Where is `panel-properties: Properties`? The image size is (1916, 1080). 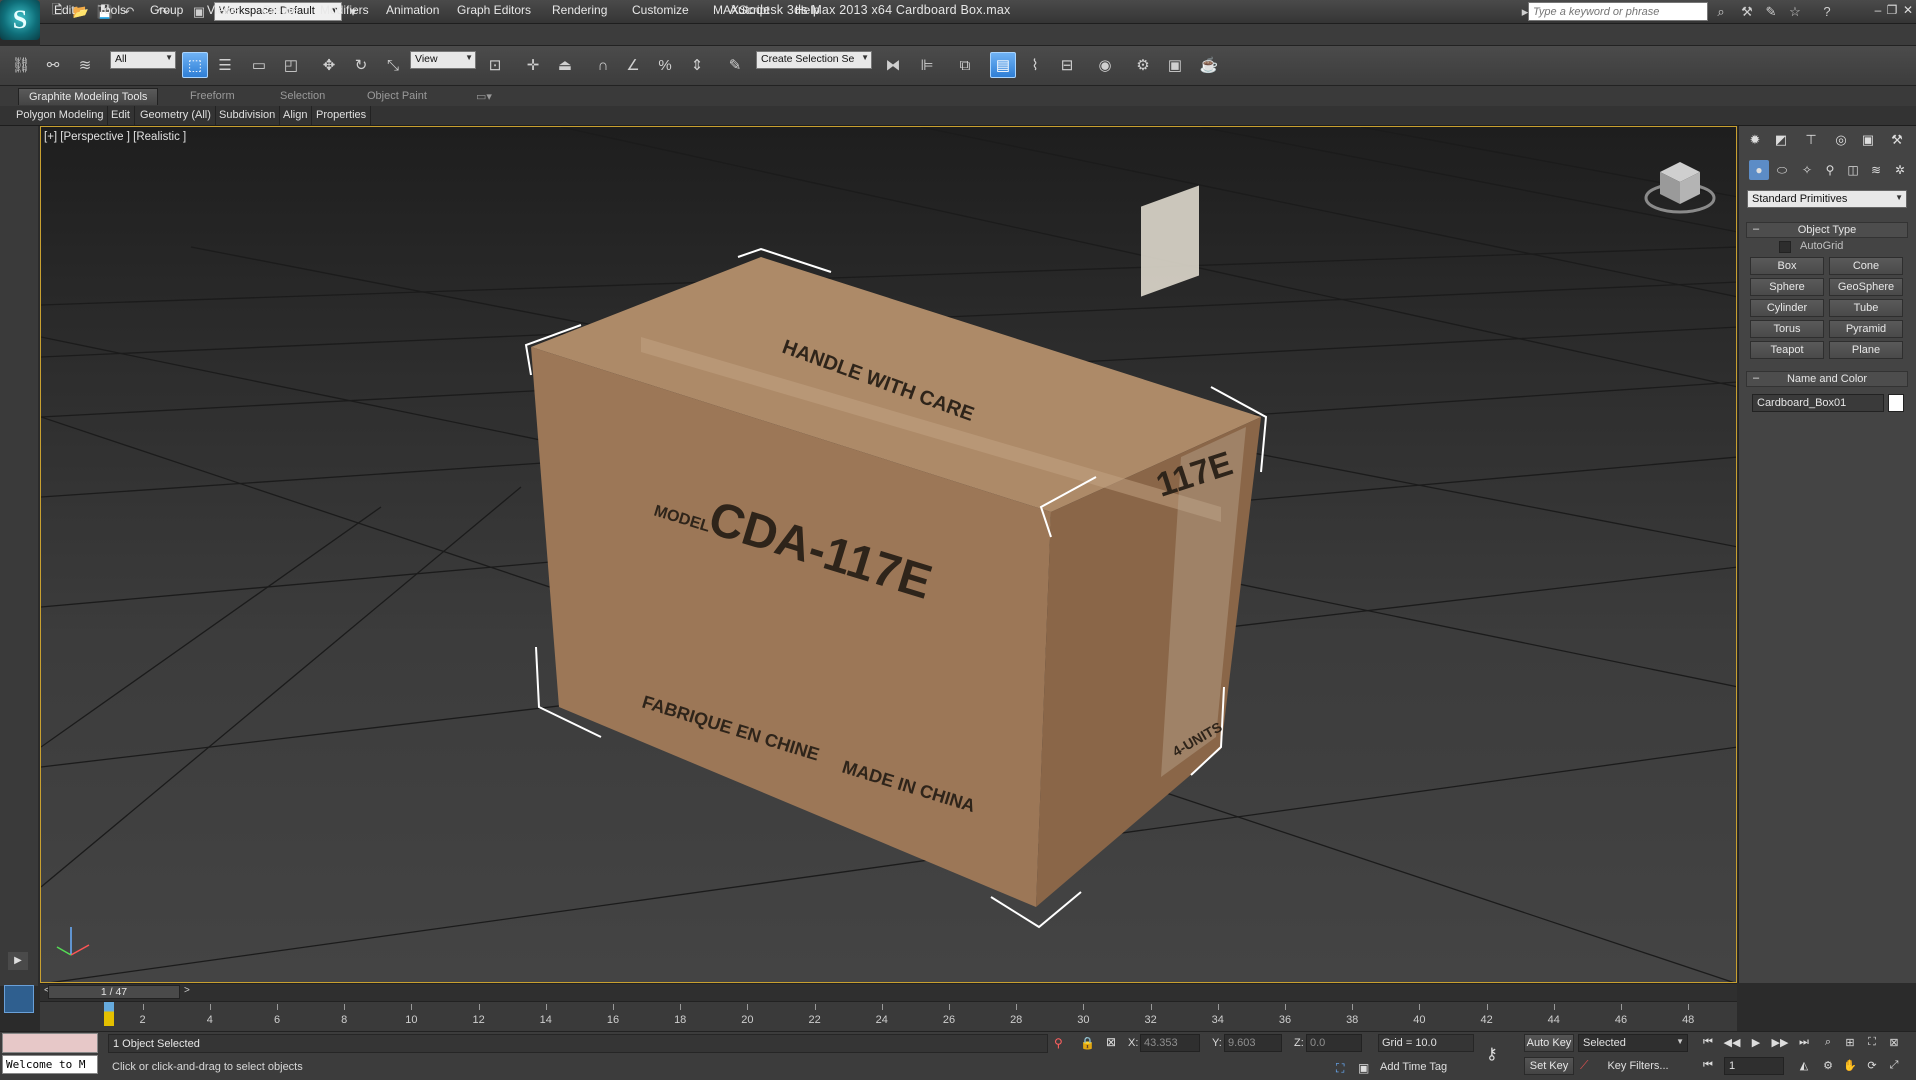
panel-properties: Properties is located at coordinates (342, 115).